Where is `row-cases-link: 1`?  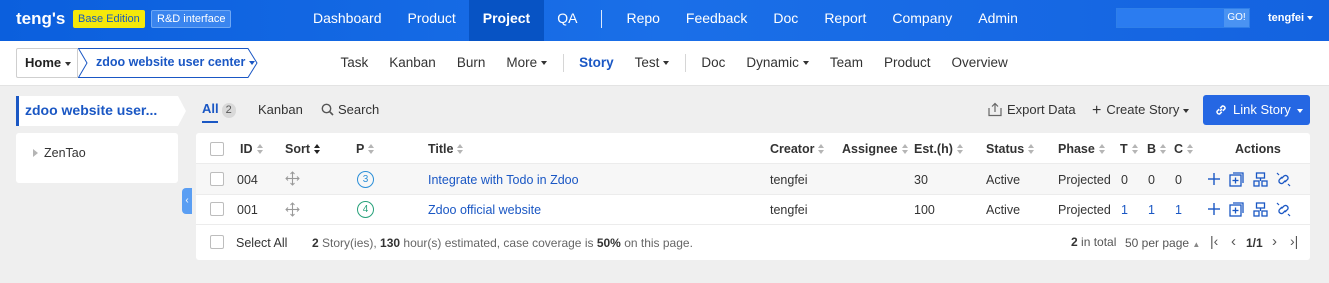 row-cases-link: 1 is located at coordinates (1178, 210).